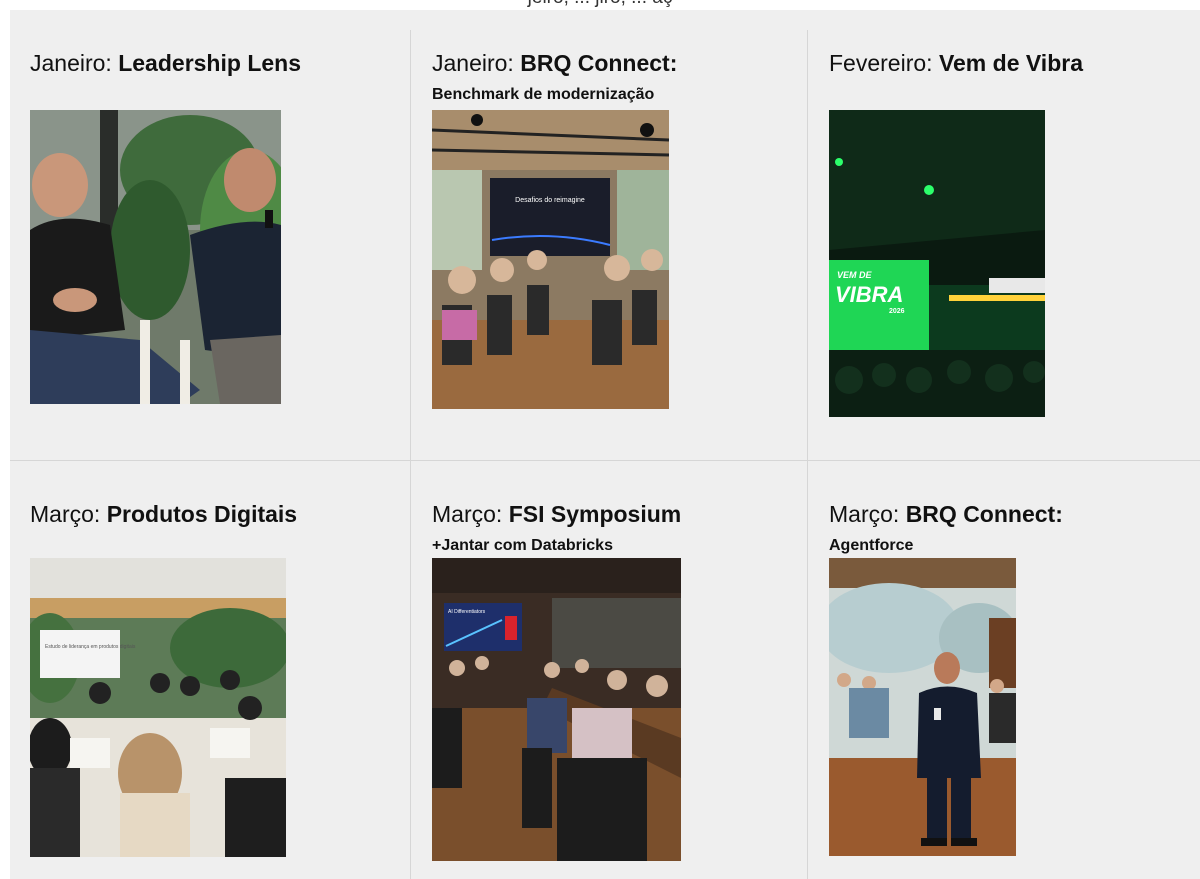  Describe the element at coordinates (522, 545) in the screenshot. I see `event-subtitle: +Jantar com Databricks` at that location.